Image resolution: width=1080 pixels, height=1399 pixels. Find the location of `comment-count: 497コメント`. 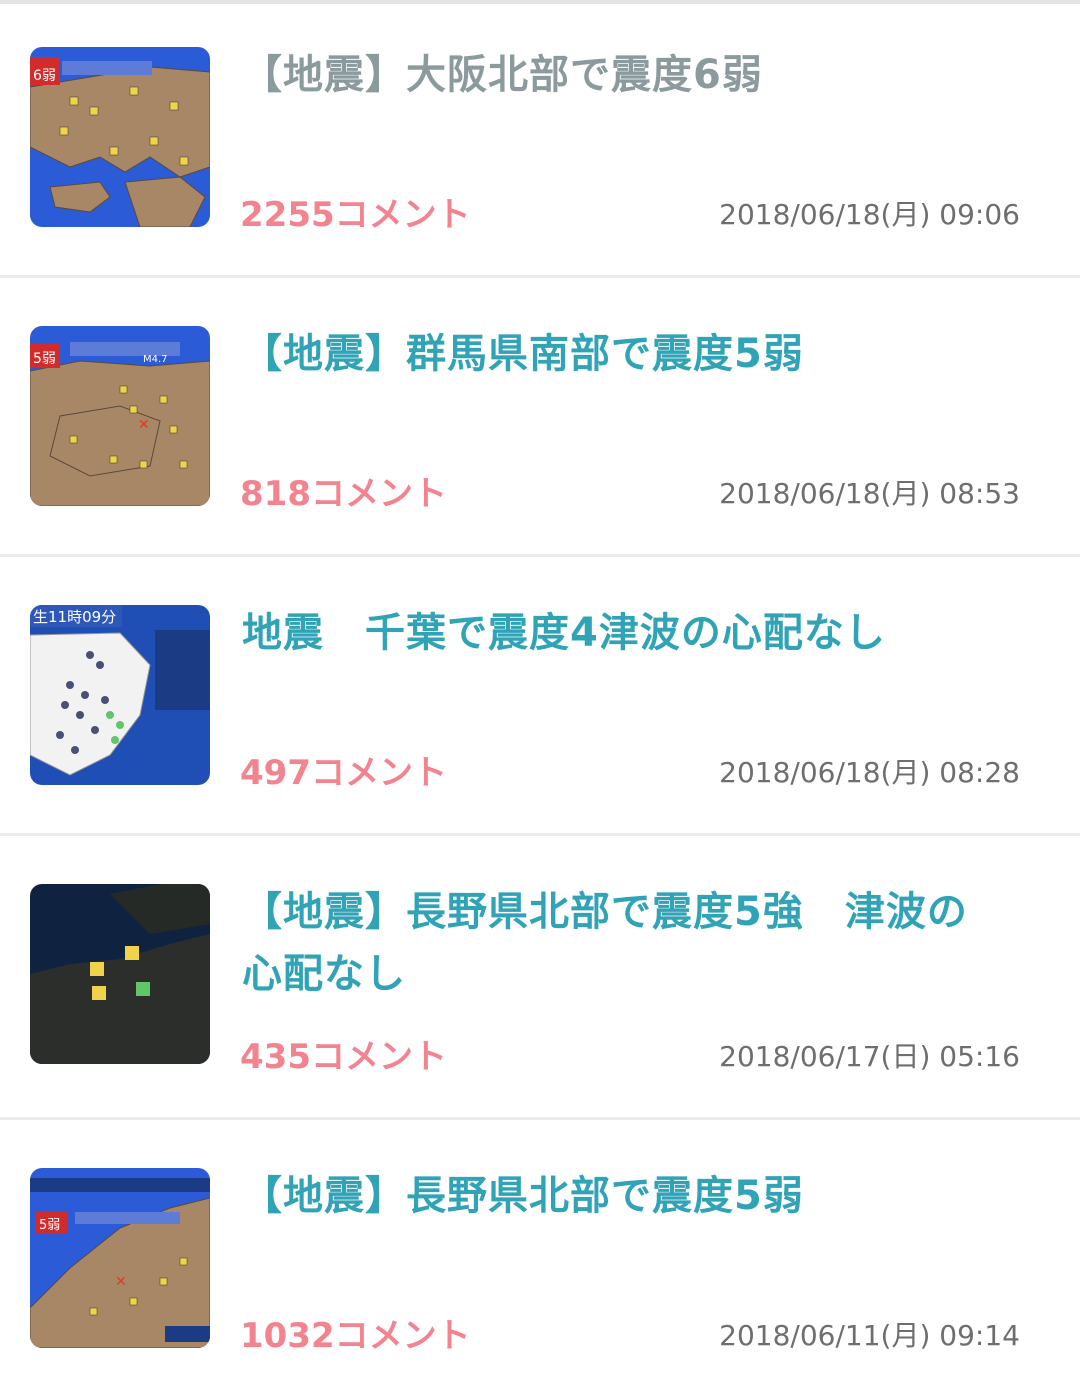

comment-count: 497コメント is located at coordinates (343, 769).